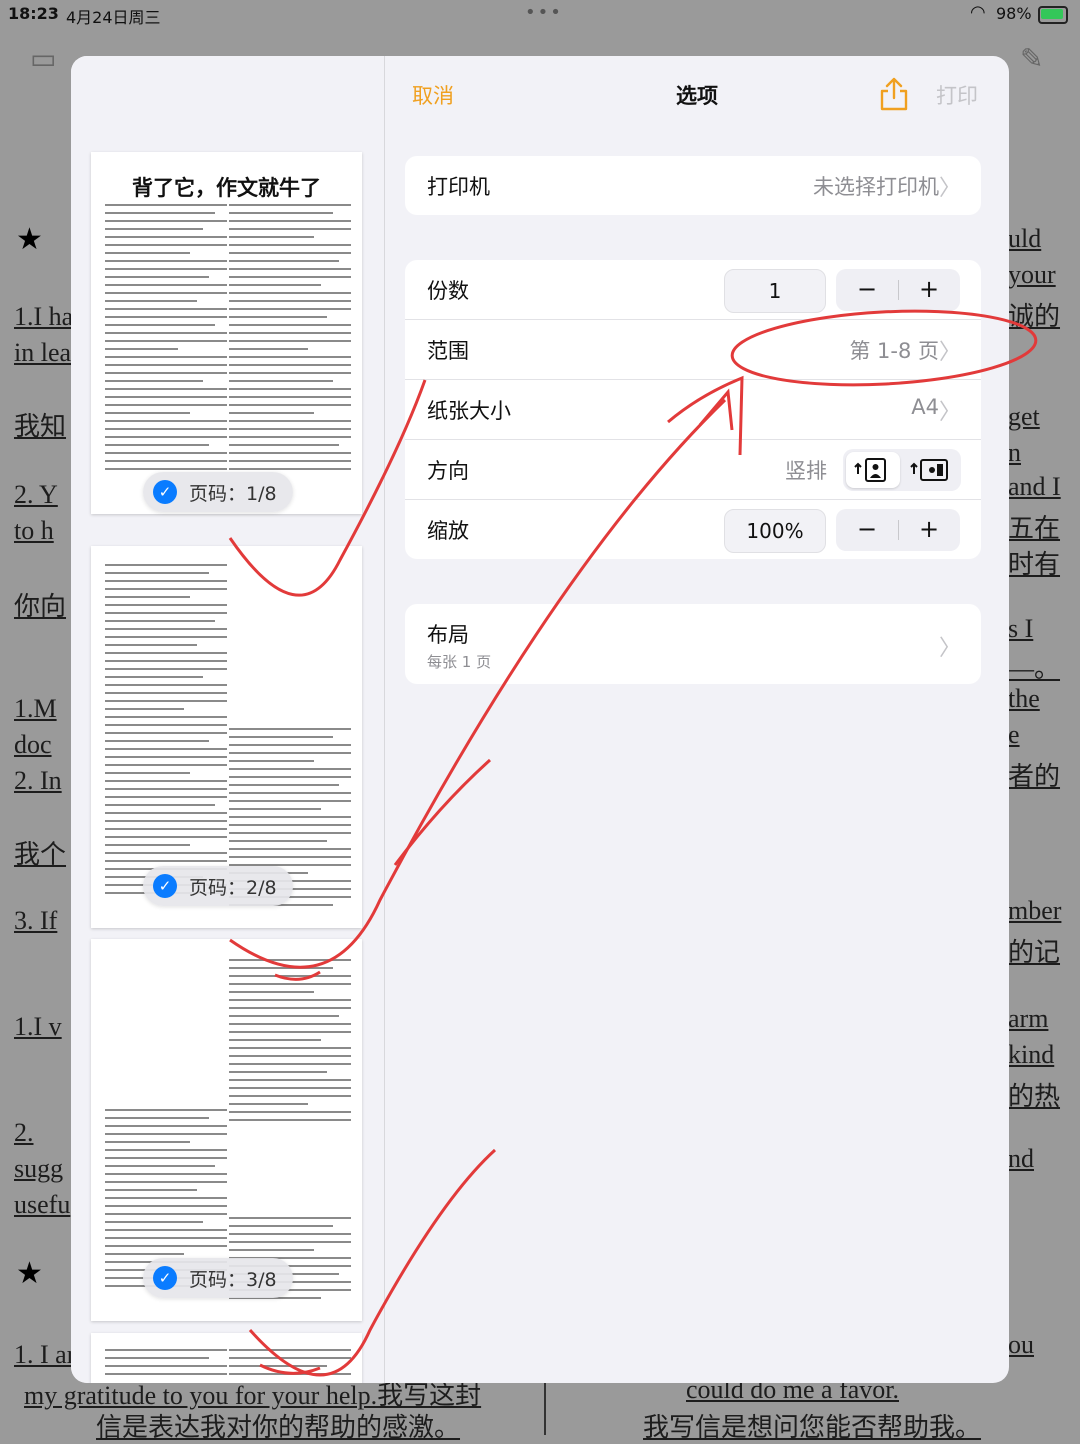  Describe the element at coordinates (693, 290) in the screenshot. I see `copies-row: 份数 1 − +` at that location.